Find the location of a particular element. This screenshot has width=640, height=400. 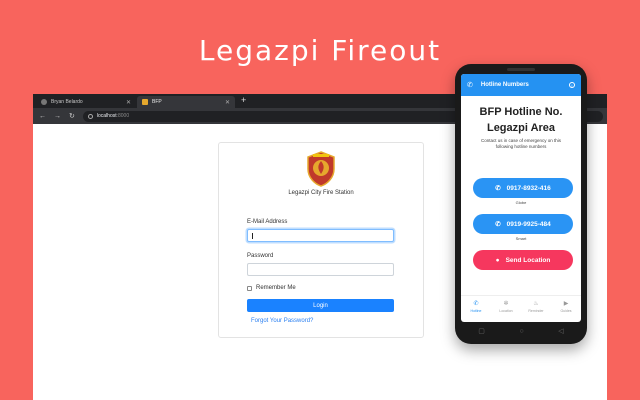

tab-label: BFP is located at coordinates (157, 102).